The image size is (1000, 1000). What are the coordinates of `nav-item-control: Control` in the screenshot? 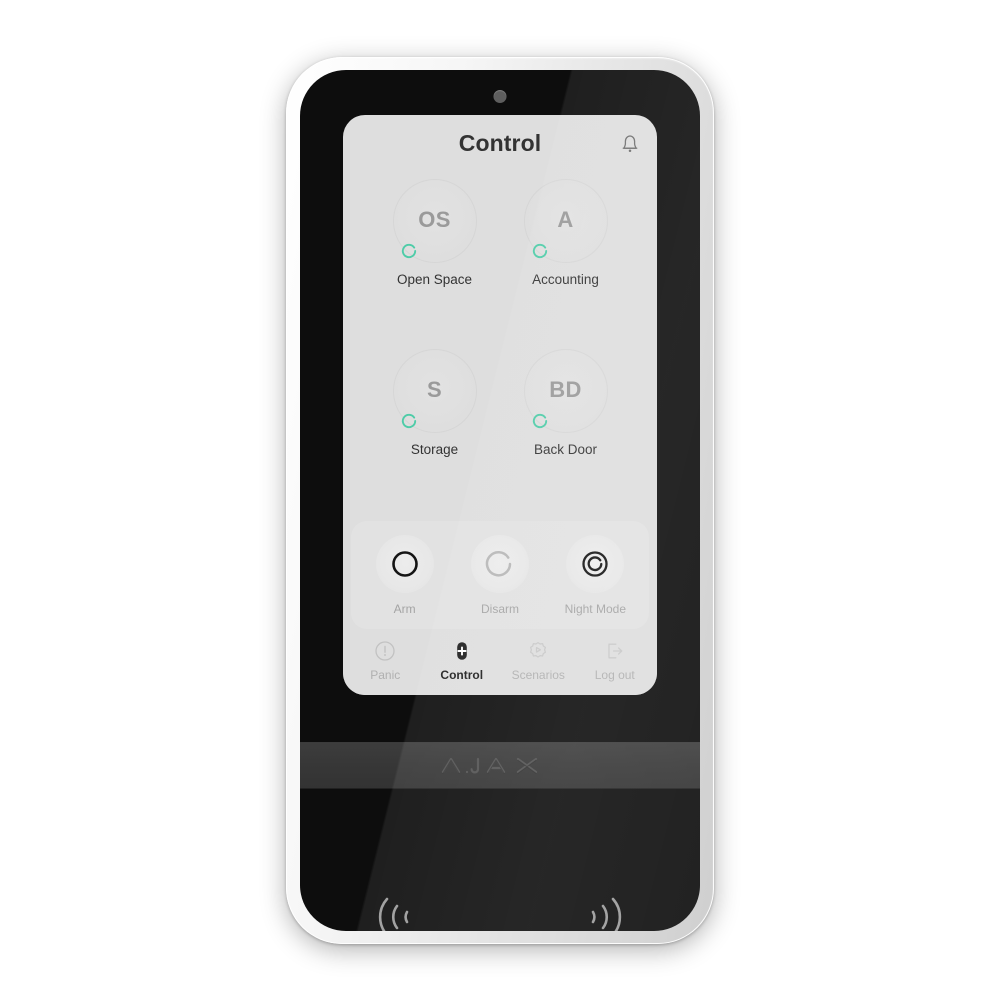 It's located at (462, 660).